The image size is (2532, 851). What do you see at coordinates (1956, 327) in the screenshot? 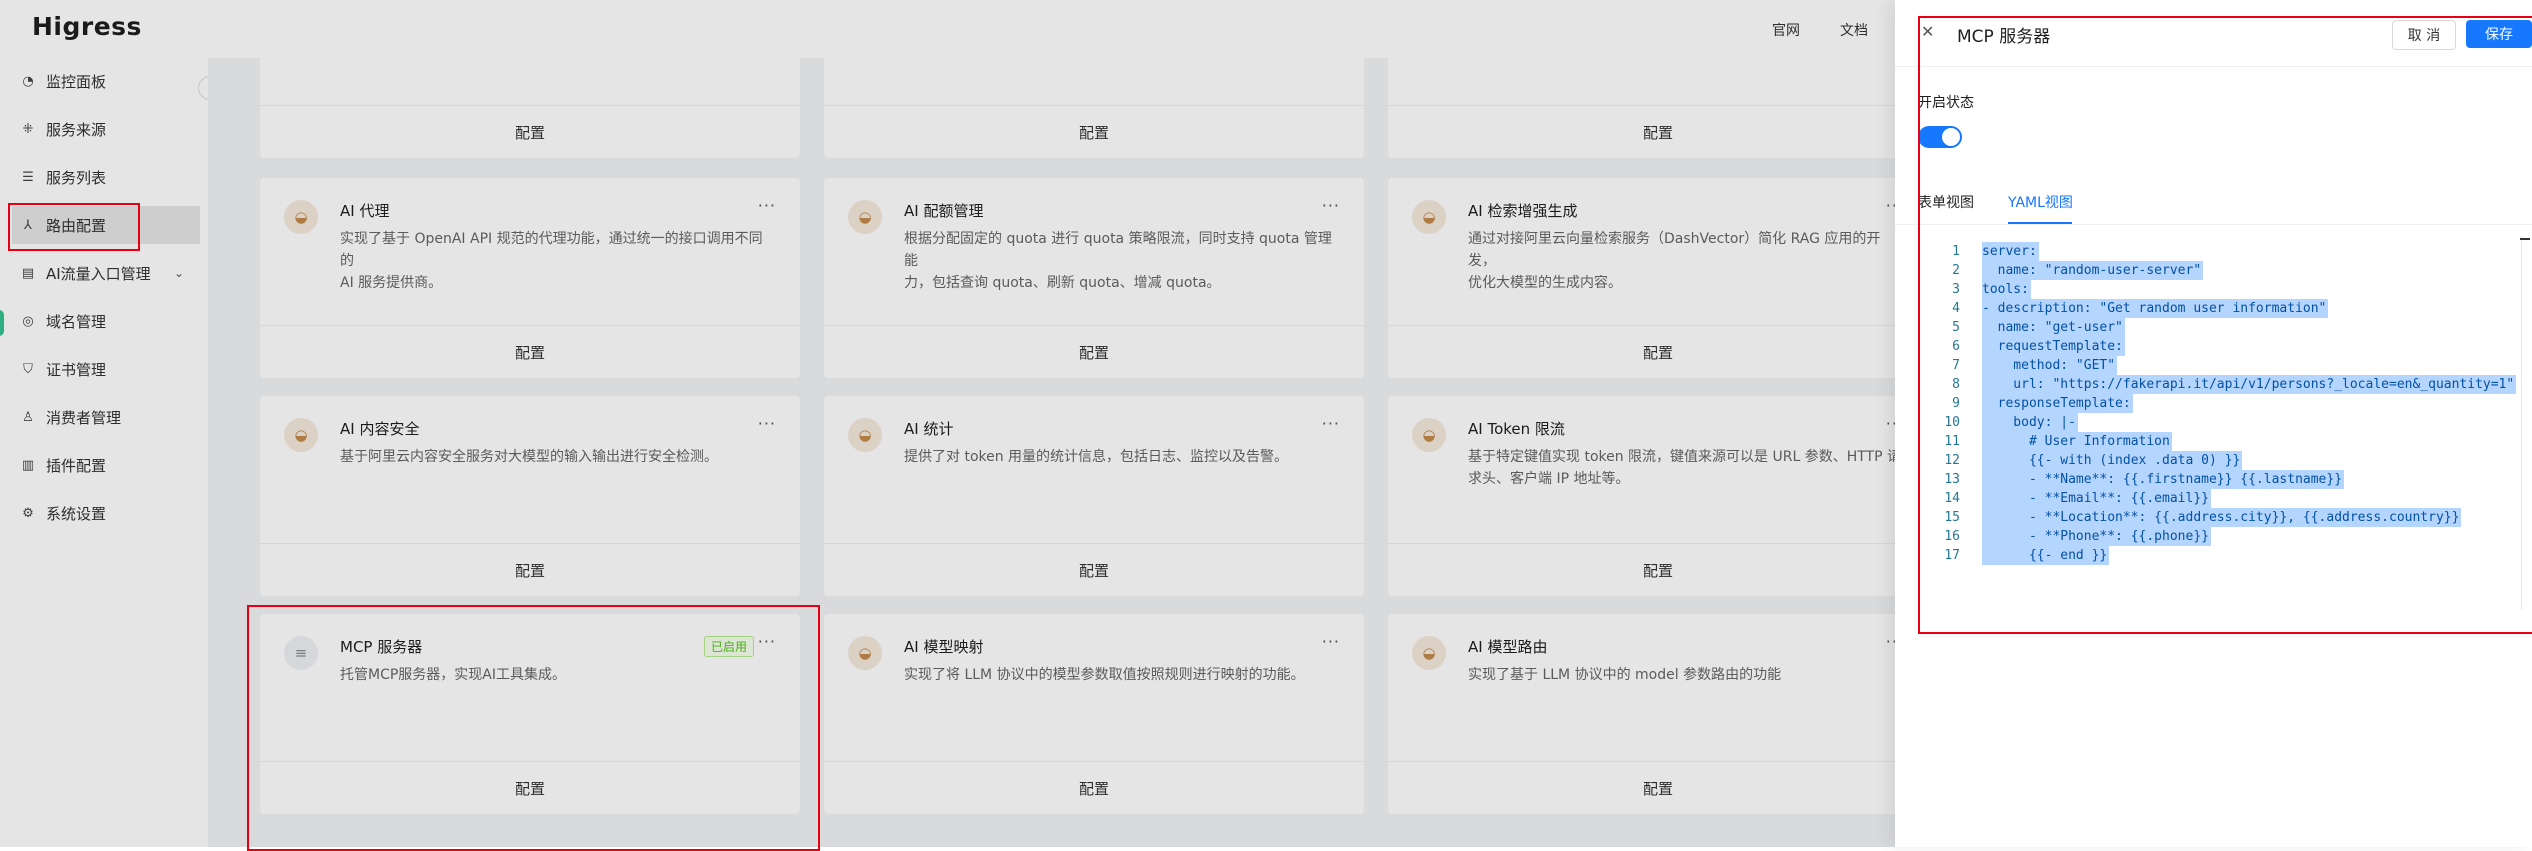
I see `line-number: 5` at bounding box center [1956, 327].